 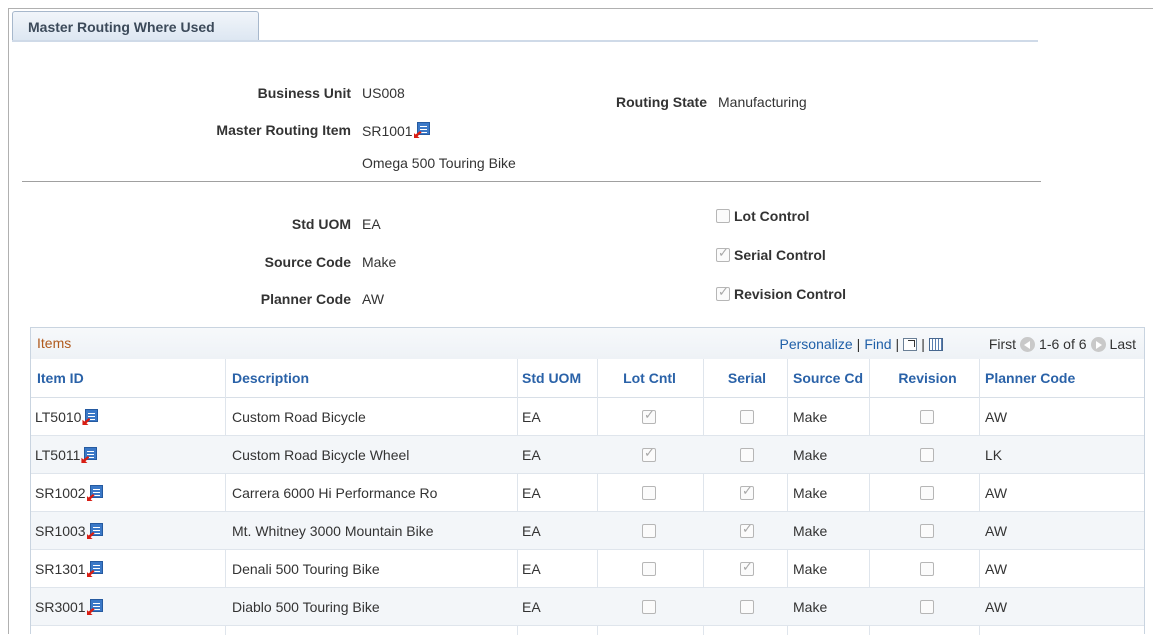 I want to click on routing-state-value: Manufacturing, so click(x=762, y=102).